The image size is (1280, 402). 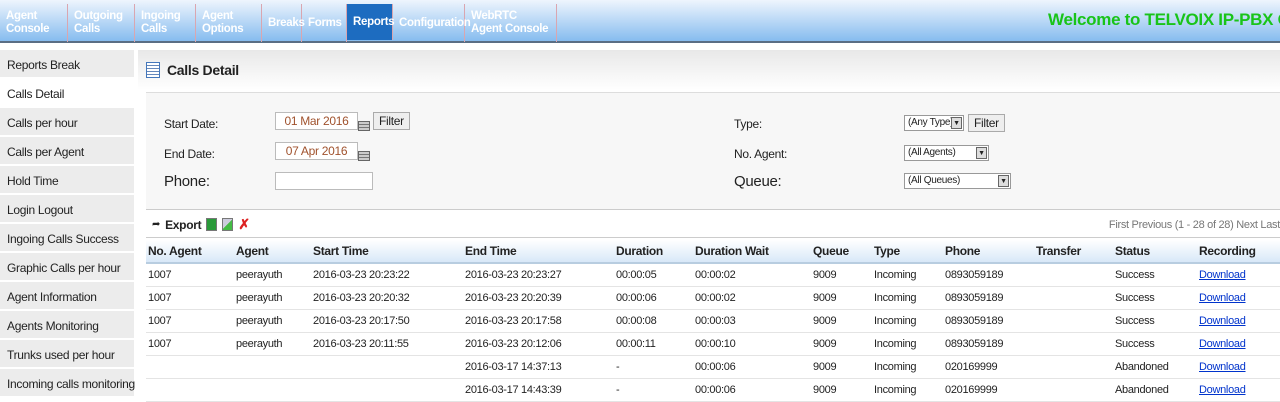 I want to click on sidebar-item-ingoing-calls-success: Ingoing Calls Success, so click(x=67, y=237).